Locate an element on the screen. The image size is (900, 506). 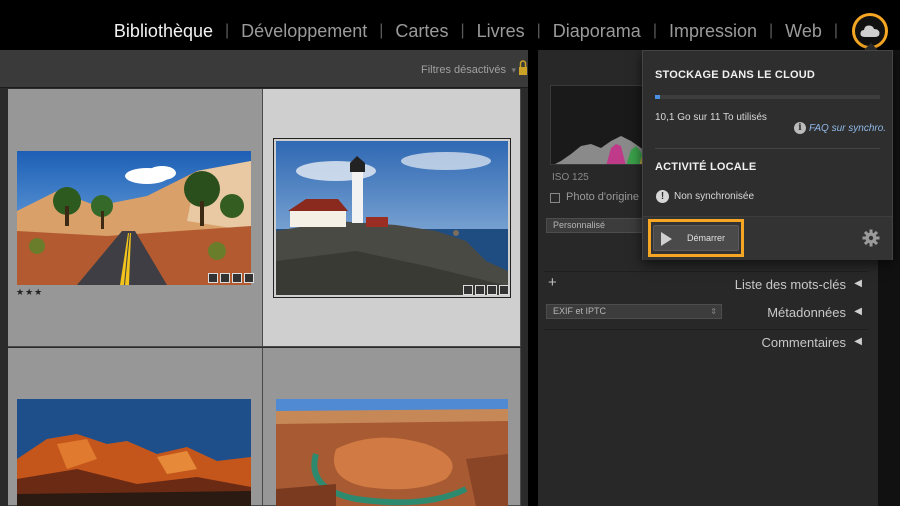
photo-thumbnail-desert-road is located at coordinates (134, 218).